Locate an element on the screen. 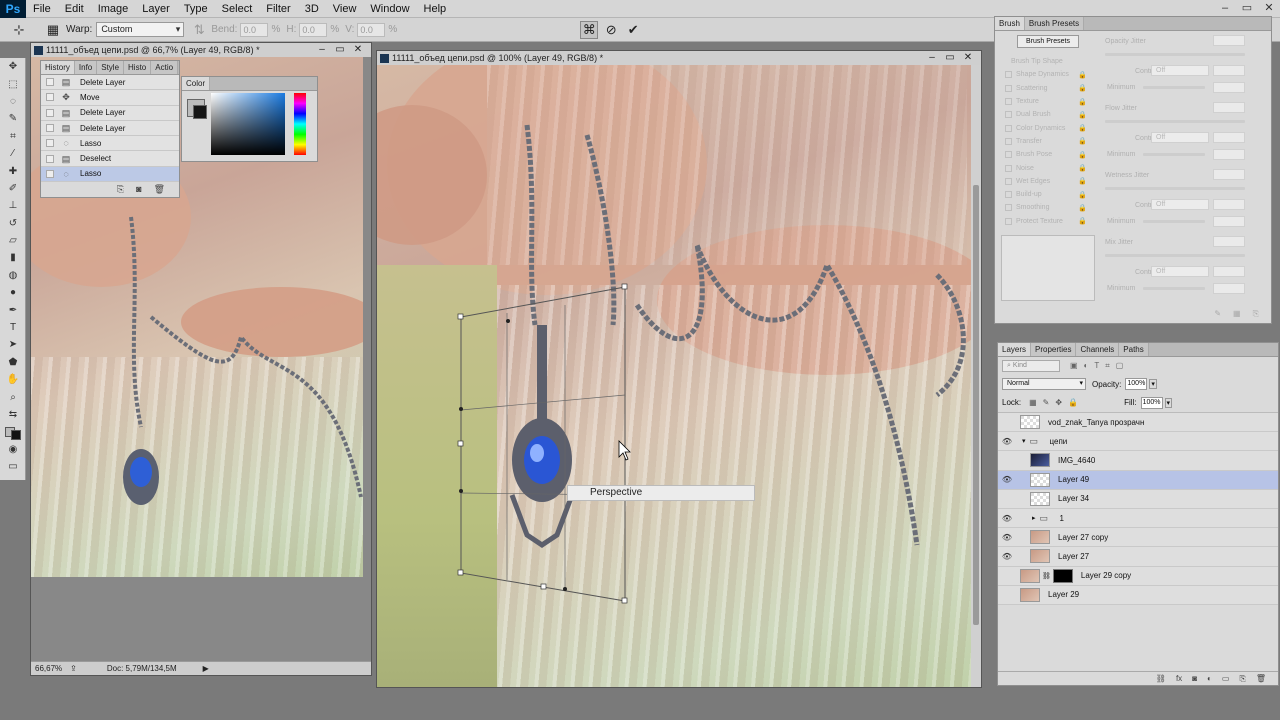 The height and width of the screenshot is (720, 1280). opacity-field: 100% is located at coordinates (1136, 384).